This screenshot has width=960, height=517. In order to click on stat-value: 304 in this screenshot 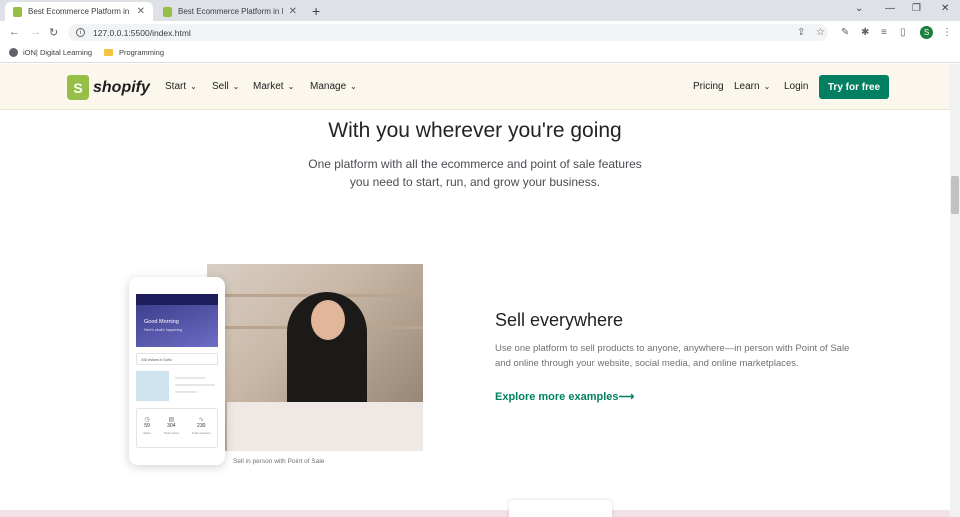, I will do `click(171, 426)`.